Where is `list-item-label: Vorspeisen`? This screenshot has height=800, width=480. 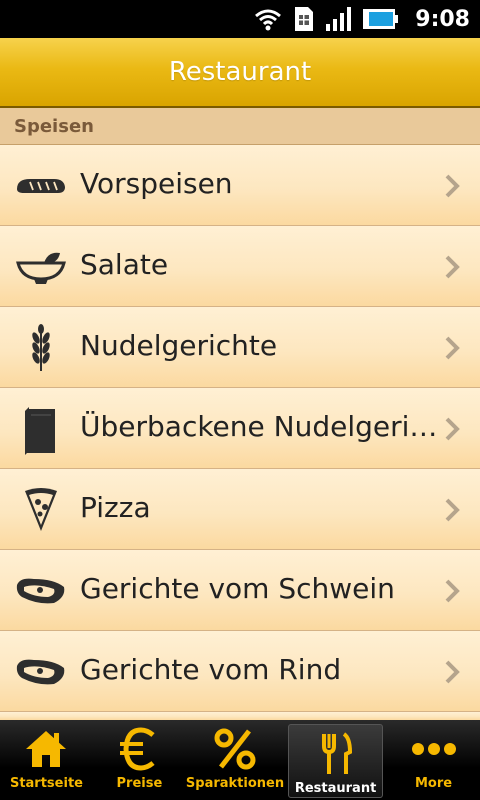 list-item-label: Vorspeisen is located at coordinates (156, 183).